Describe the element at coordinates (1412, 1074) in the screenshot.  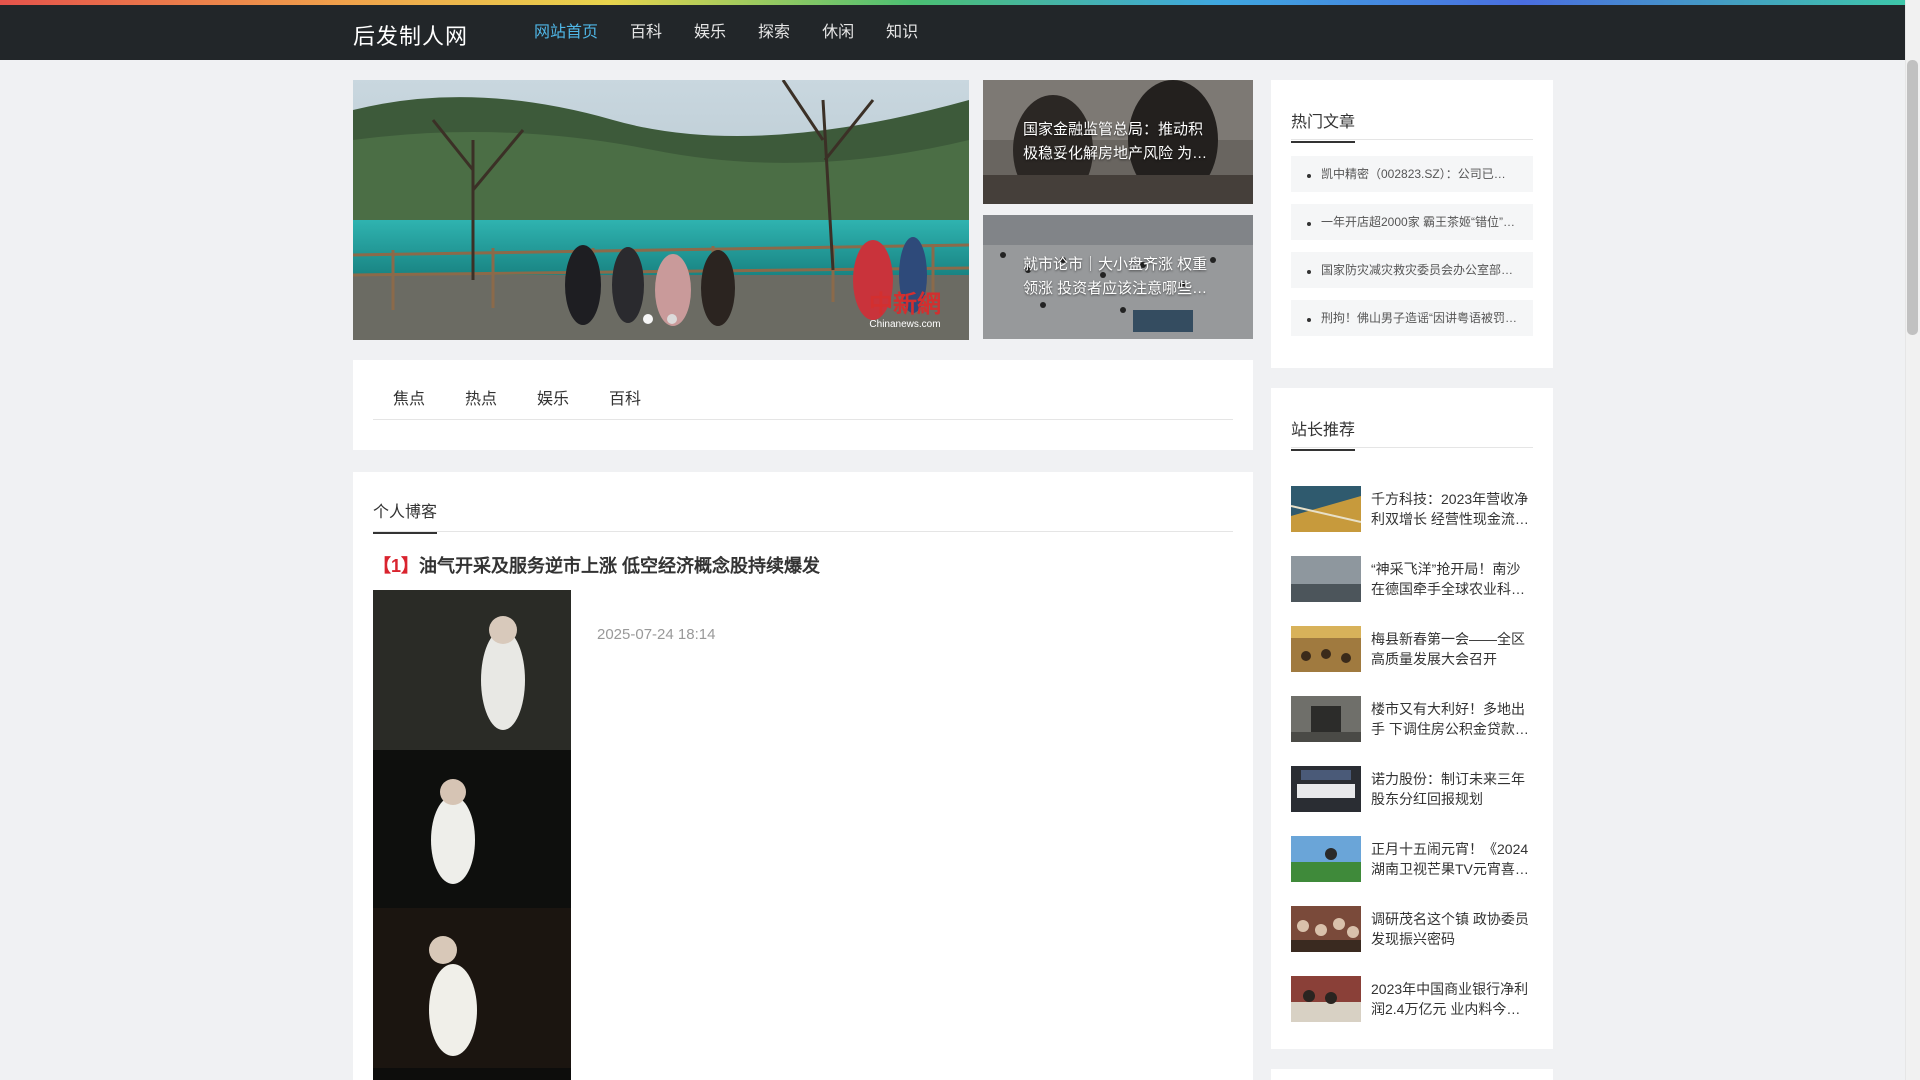
I see `sidebar-card-partial` at that location.